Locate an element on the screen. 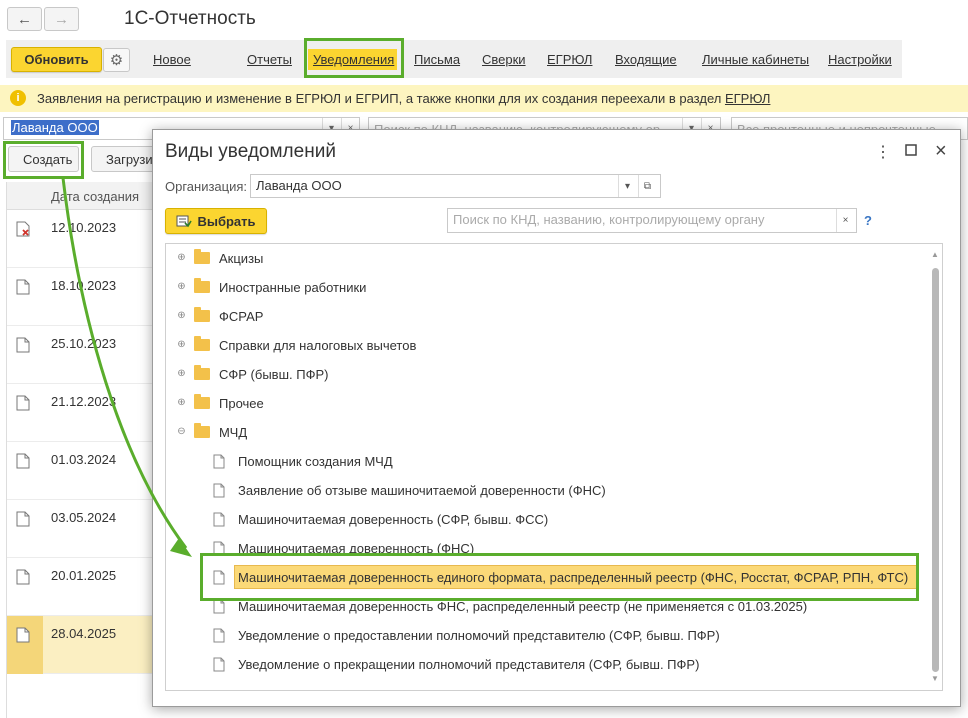 This screenshot has height=718, width=968. tab-letters: Письма is located at coordinates (437, 59).